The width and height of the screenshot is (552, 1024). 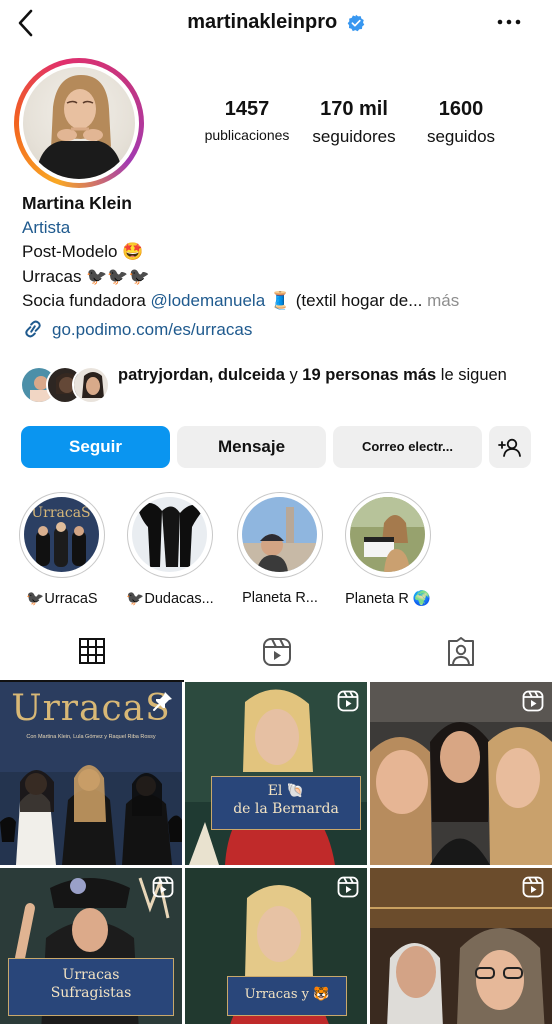 What do you see at coordinates (91, 993) in the screenshot?
I see `post-caption-line: Sufragistas` at bounding box center [91, 993].